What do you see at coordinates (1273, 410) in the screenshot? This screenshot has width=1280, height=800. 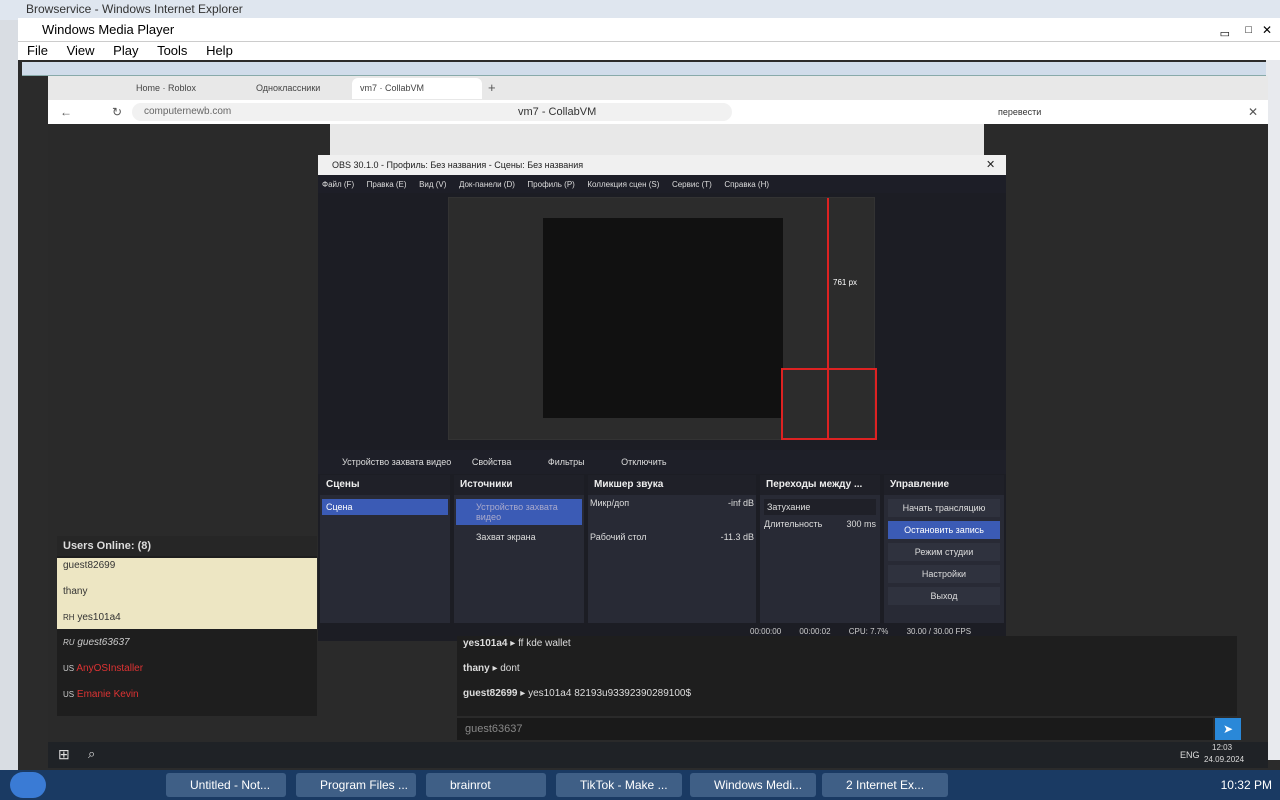 I see `scrollbar` at bounding box center [1273, 410].